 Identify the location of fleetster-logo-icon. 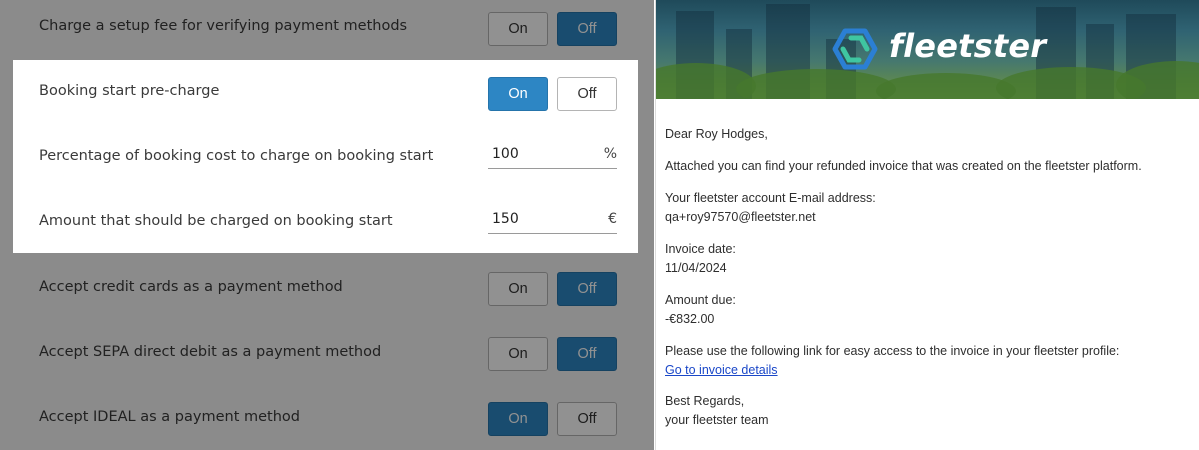
(855, 49).